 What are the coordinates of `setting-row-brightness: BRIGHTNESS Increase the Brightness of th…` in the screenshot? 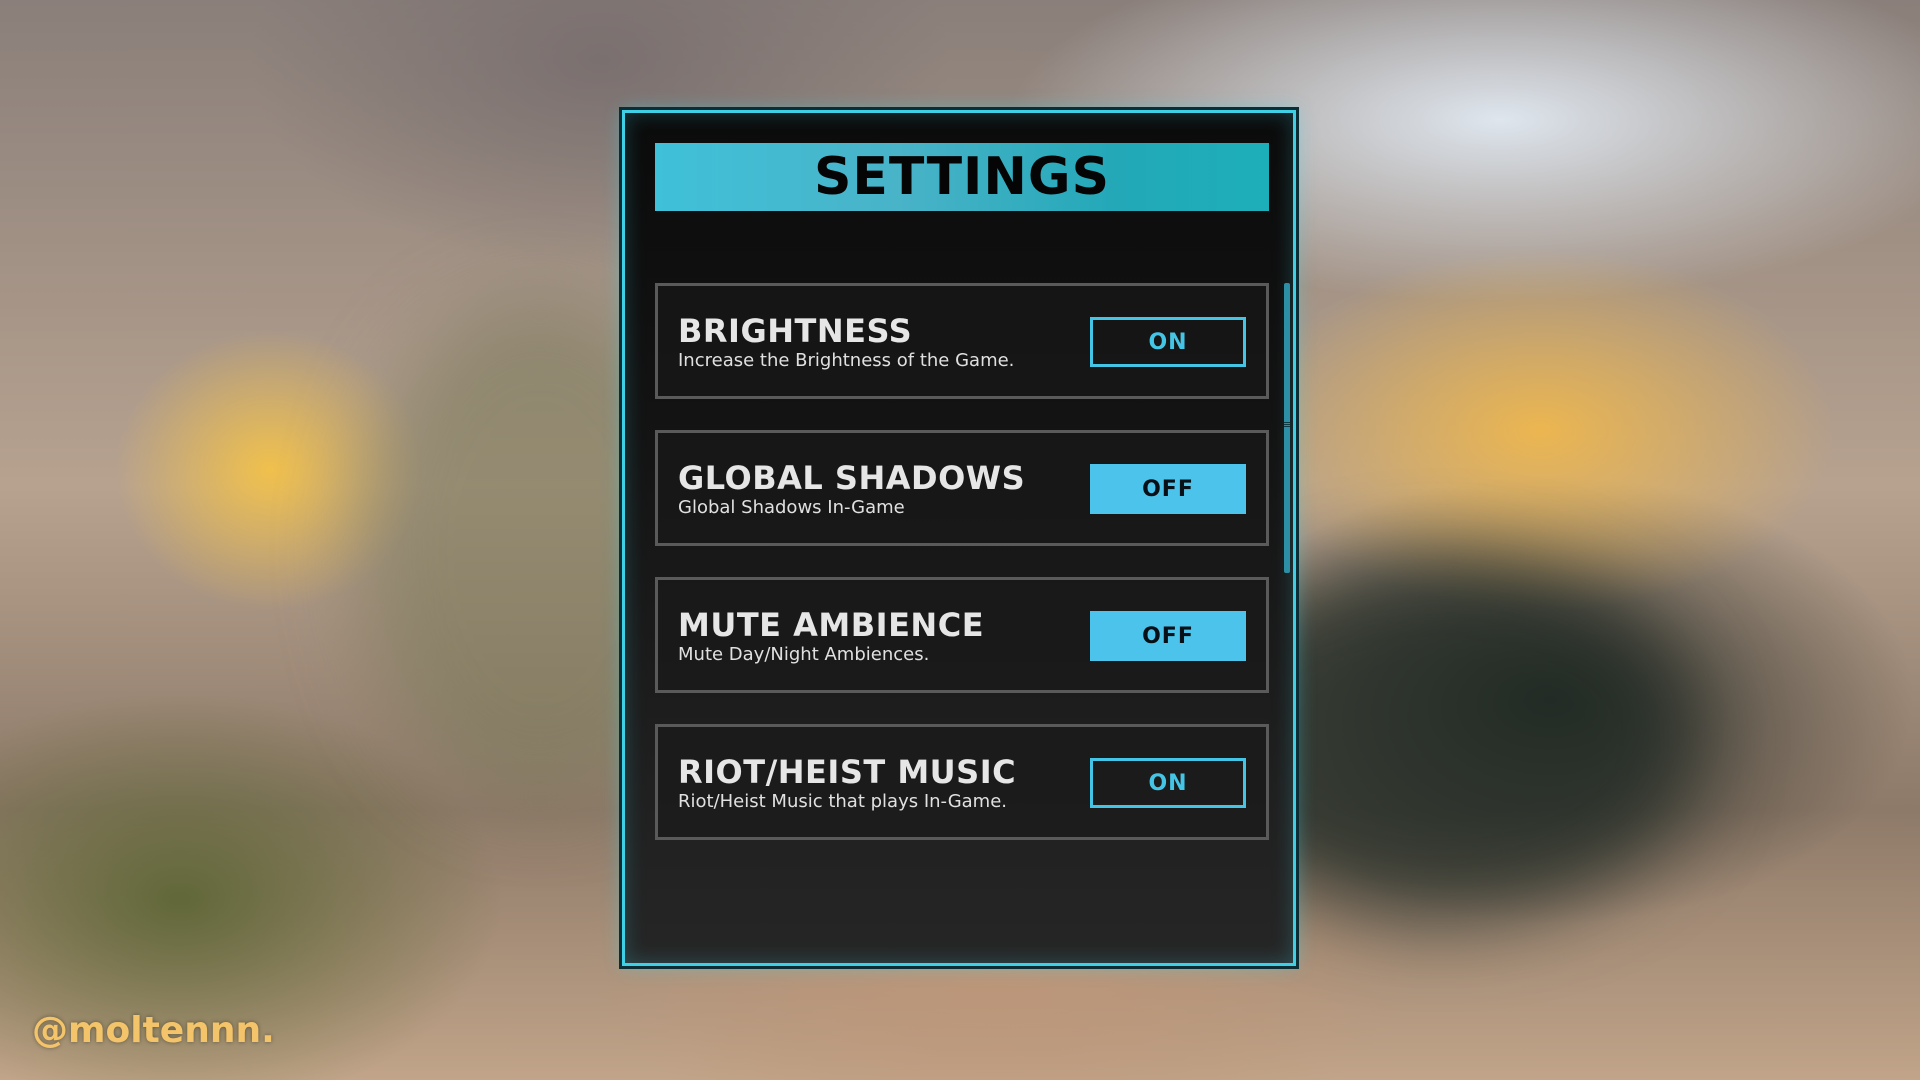 It's located at (962, 341).